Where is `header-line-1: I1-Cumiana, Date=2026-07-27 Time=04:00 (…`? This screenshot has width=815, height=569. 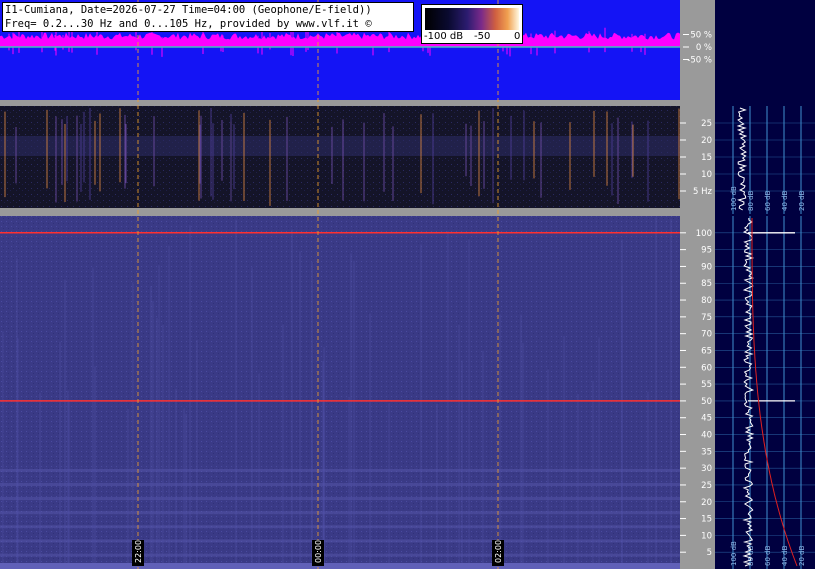
header-line-1: I1-Cumiana, Date=2026-07-27 Time=04:00 (… is located at coordinates (188, 10).